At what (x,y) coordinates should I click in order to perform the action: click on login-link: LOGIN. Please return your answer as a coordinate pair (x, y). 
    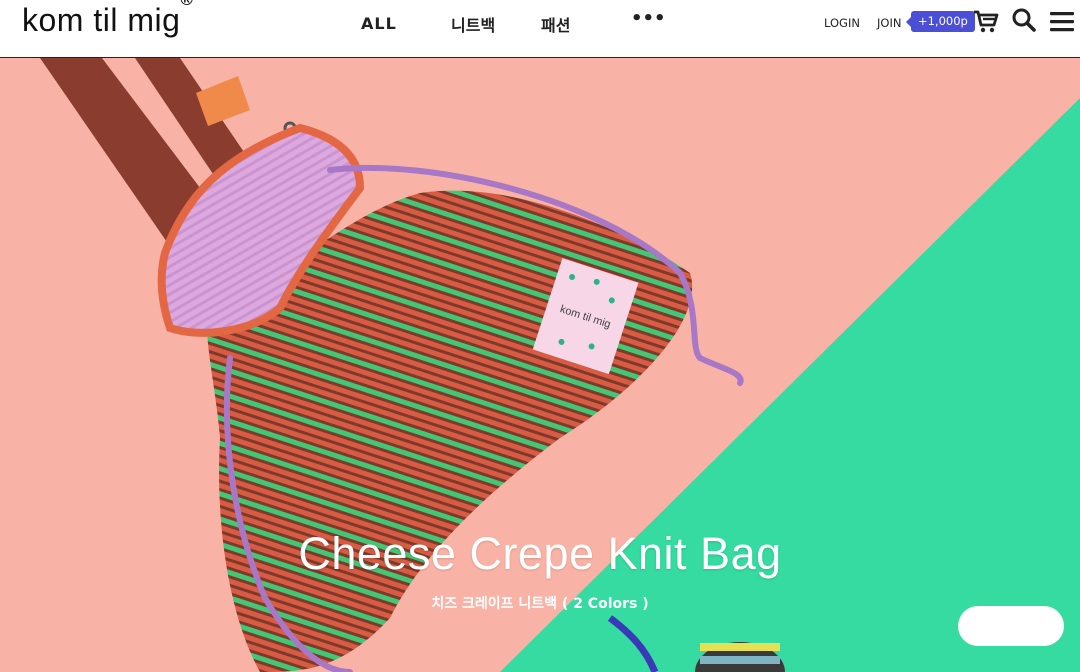
    Looking at the image, I should click on (842, 23).